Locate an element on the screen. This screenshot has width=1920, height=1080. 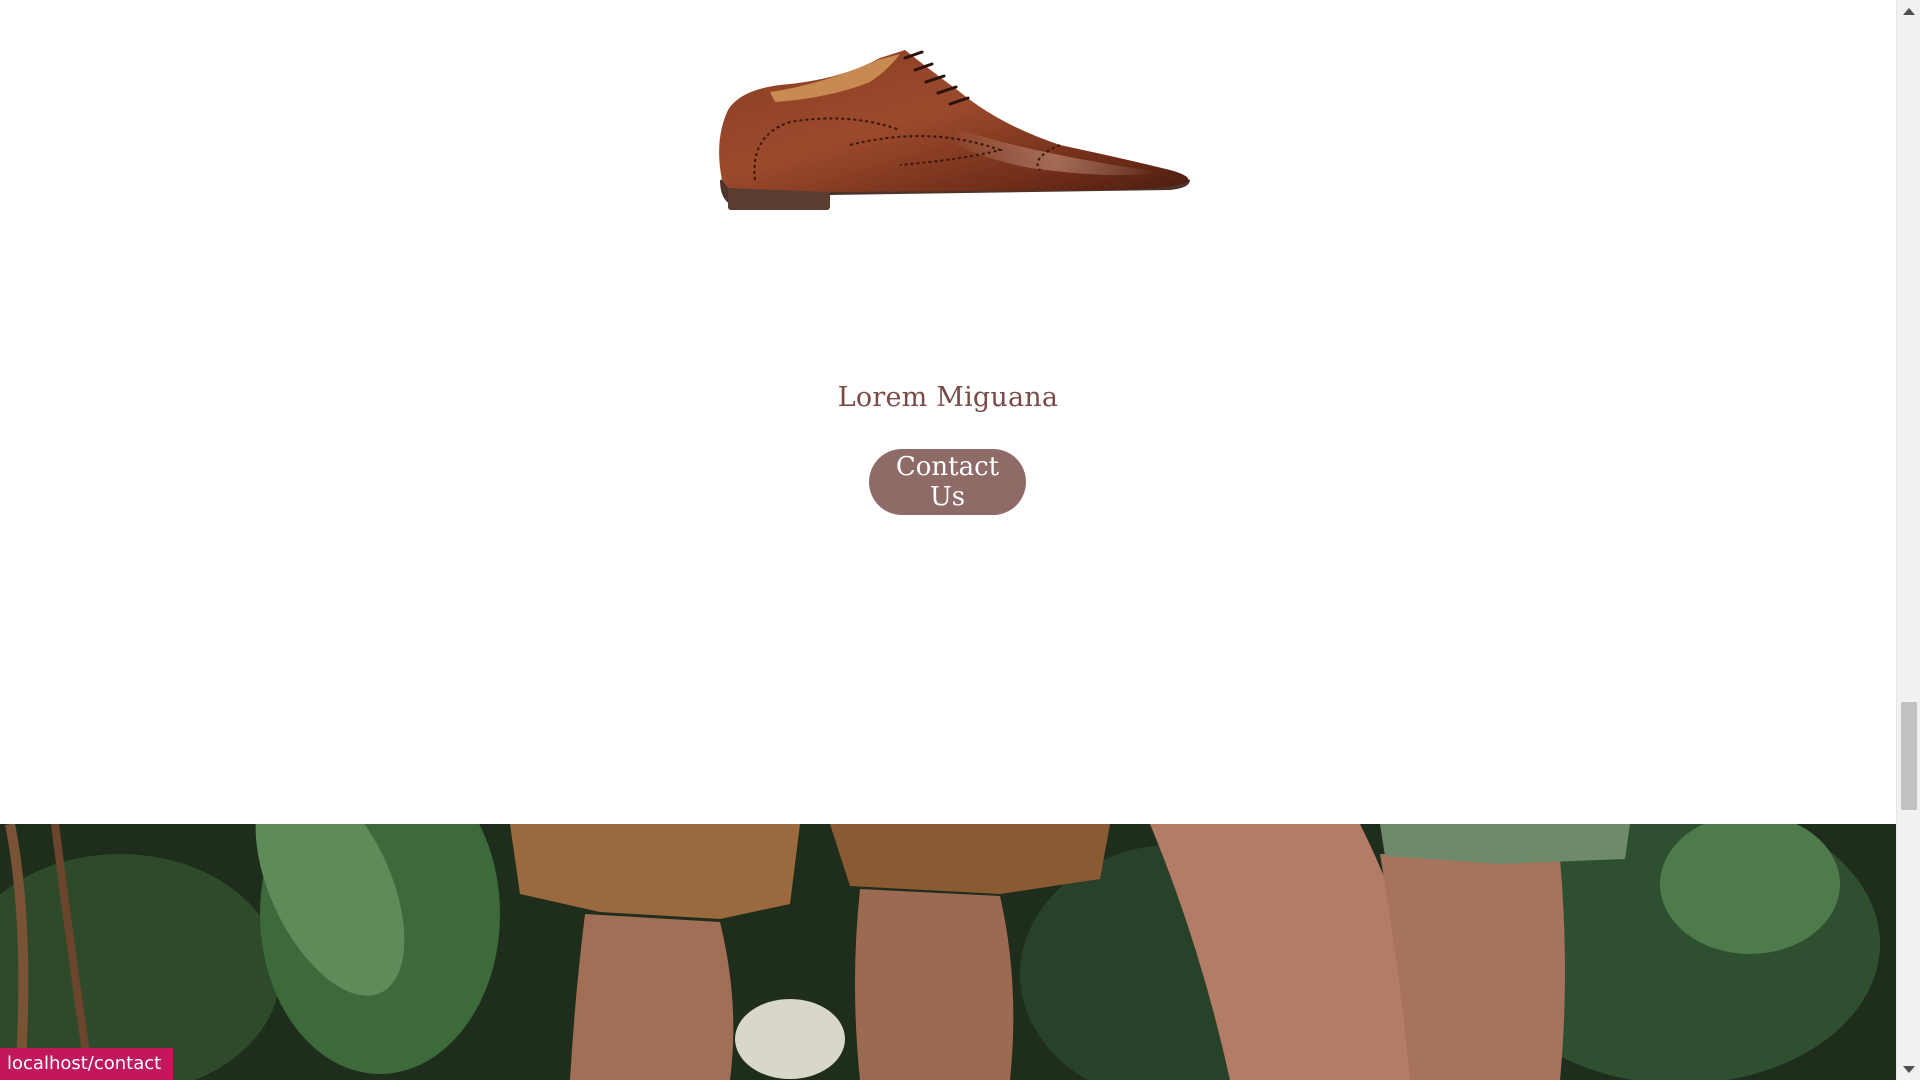
scroll-down-arrow-icon is located at coordinates (1908, 1069).